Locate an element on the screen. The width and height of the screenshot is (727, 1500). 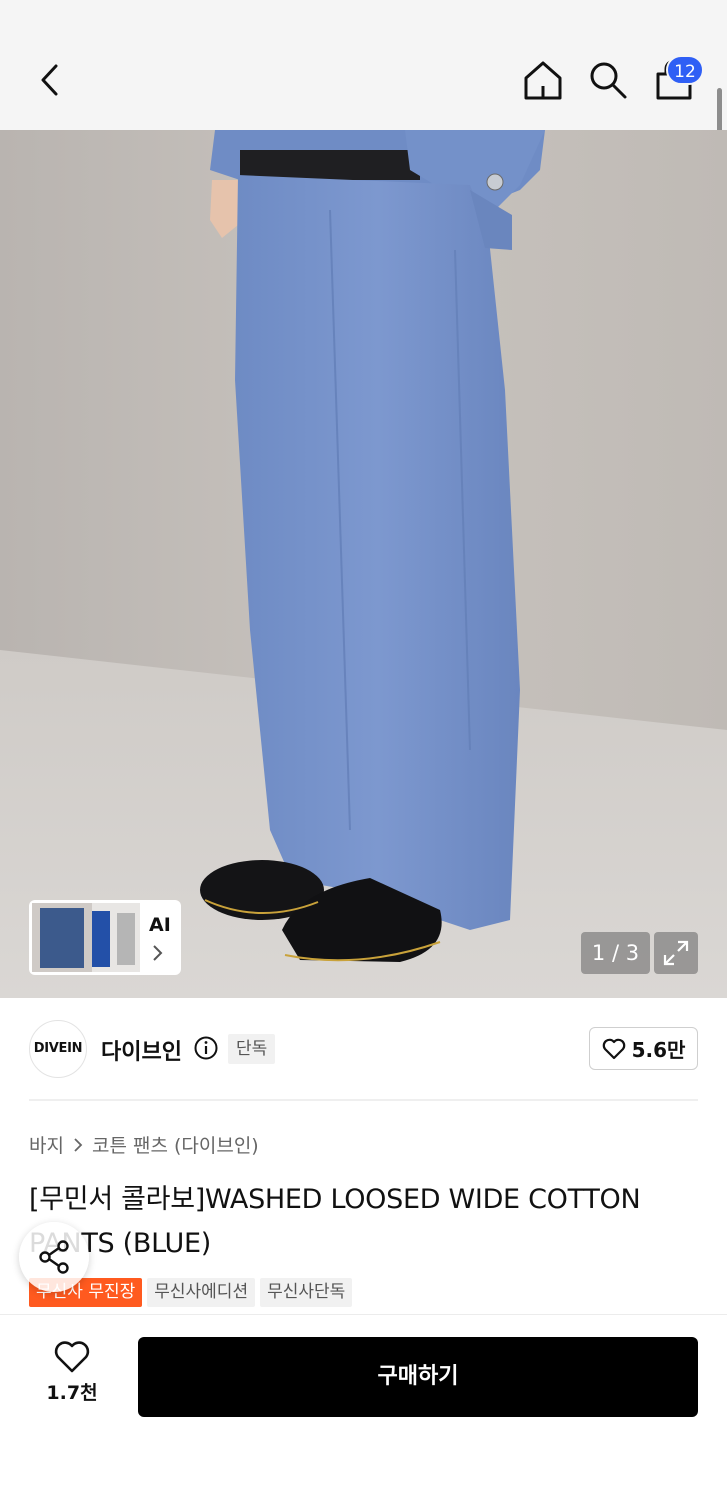
brand-logo: DIVEIN is located at coordinates (58, 1049).